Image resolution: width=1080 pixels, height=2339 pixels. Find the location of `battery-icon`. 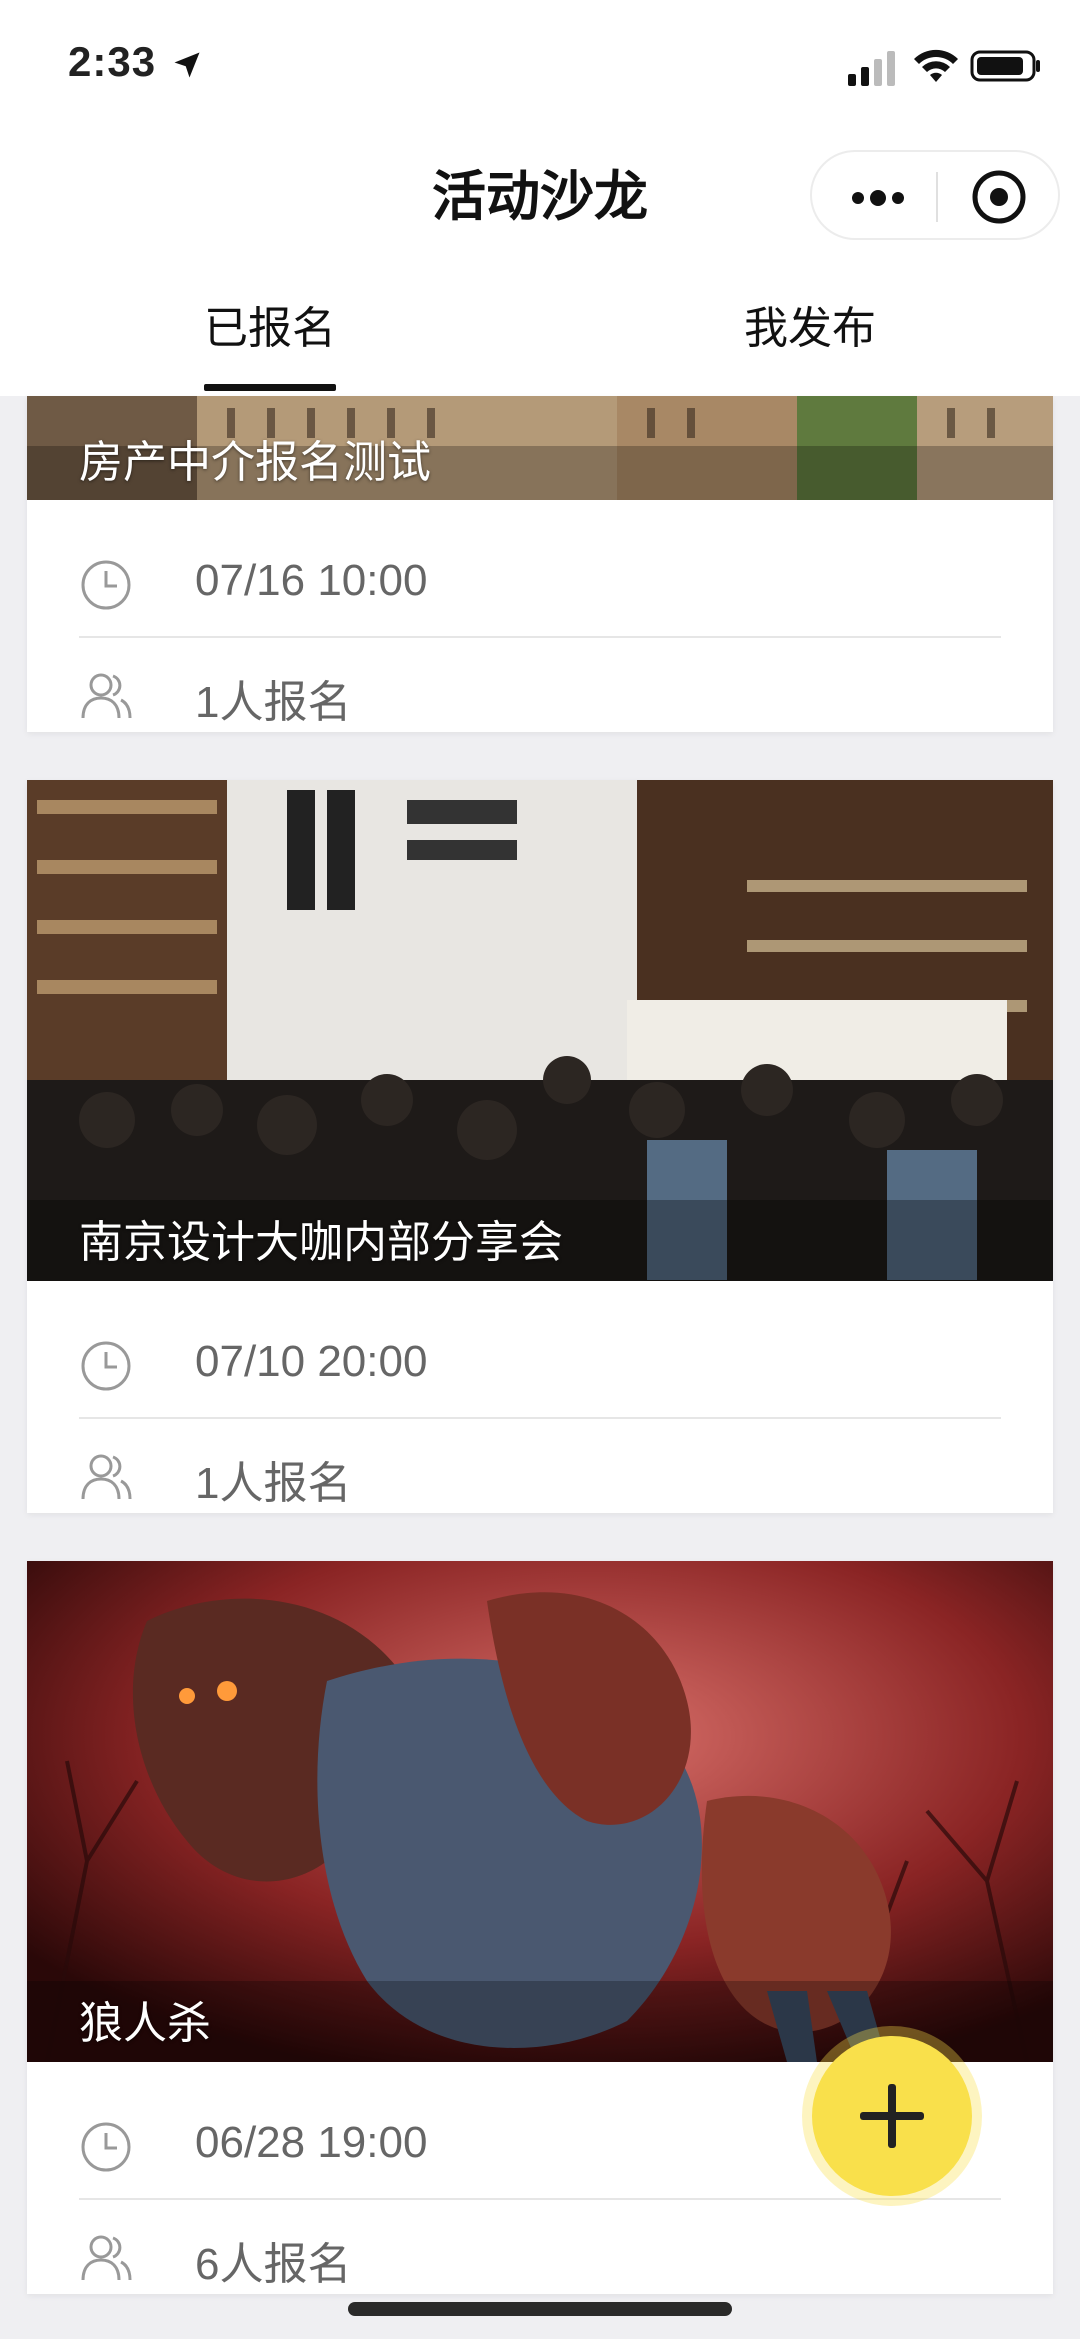

battery-icon is located at coordinates (1005, 66).